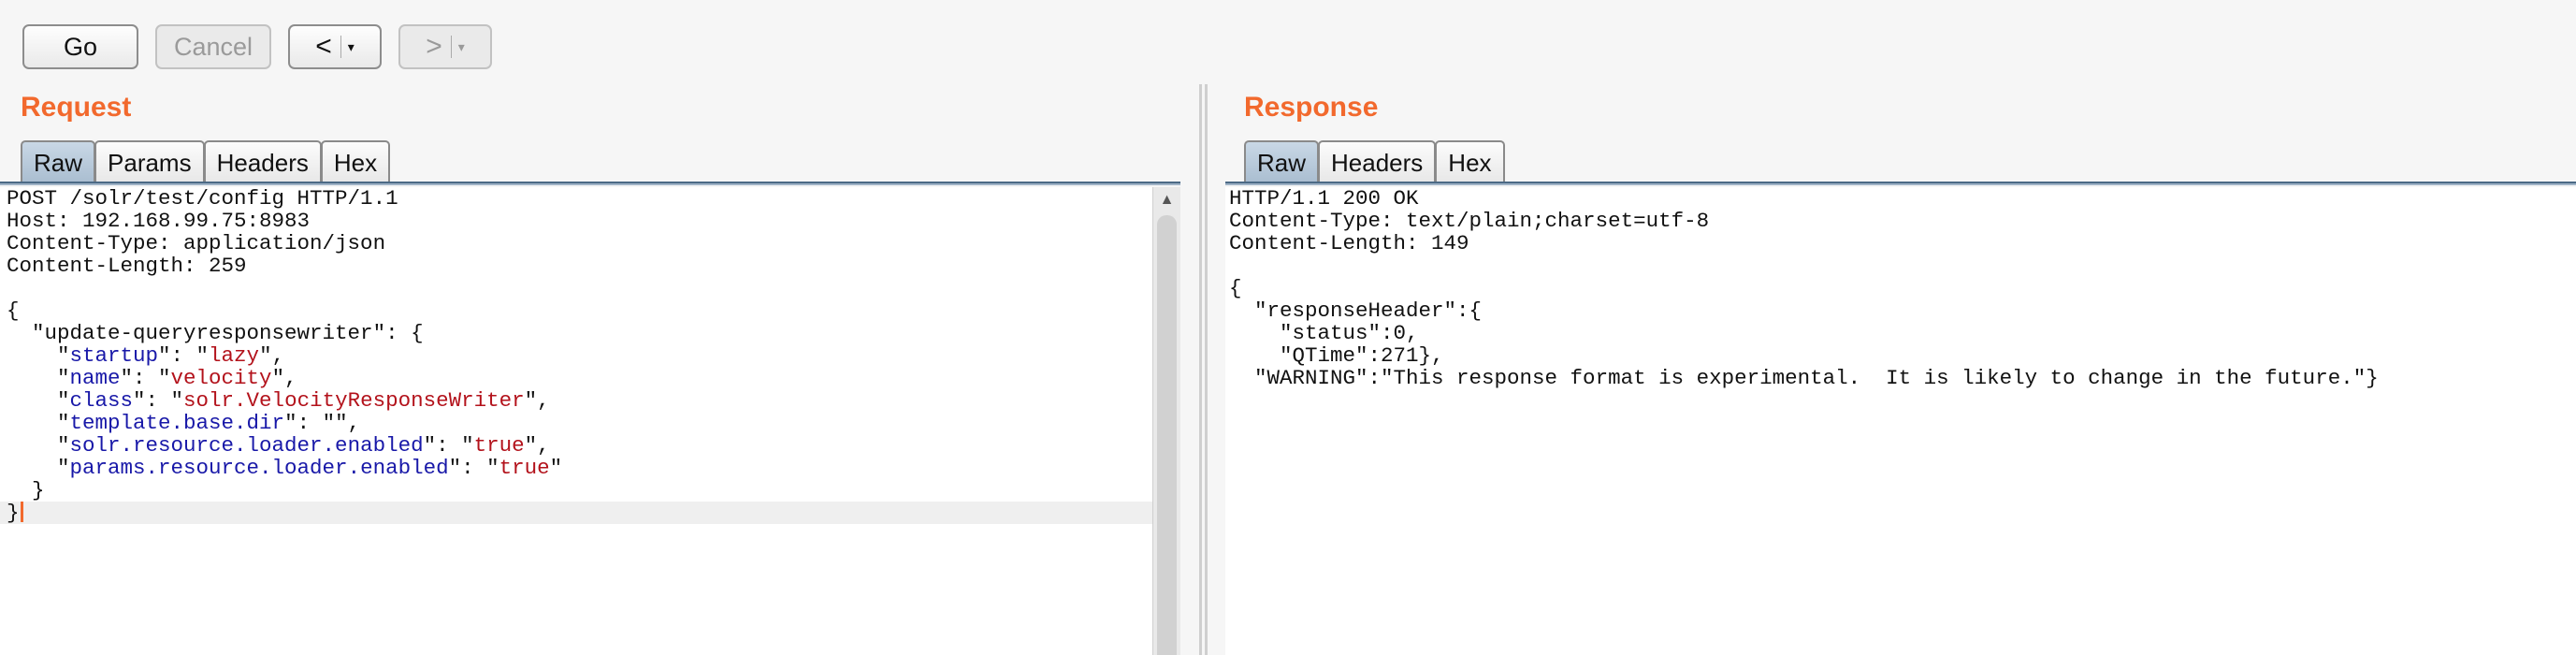 This screenshot has width=2576, height=655. Describe the element at coordinates (215, 333) in the screenshot. I see `code-token: "update-queryresponsewriter": {` at that location.